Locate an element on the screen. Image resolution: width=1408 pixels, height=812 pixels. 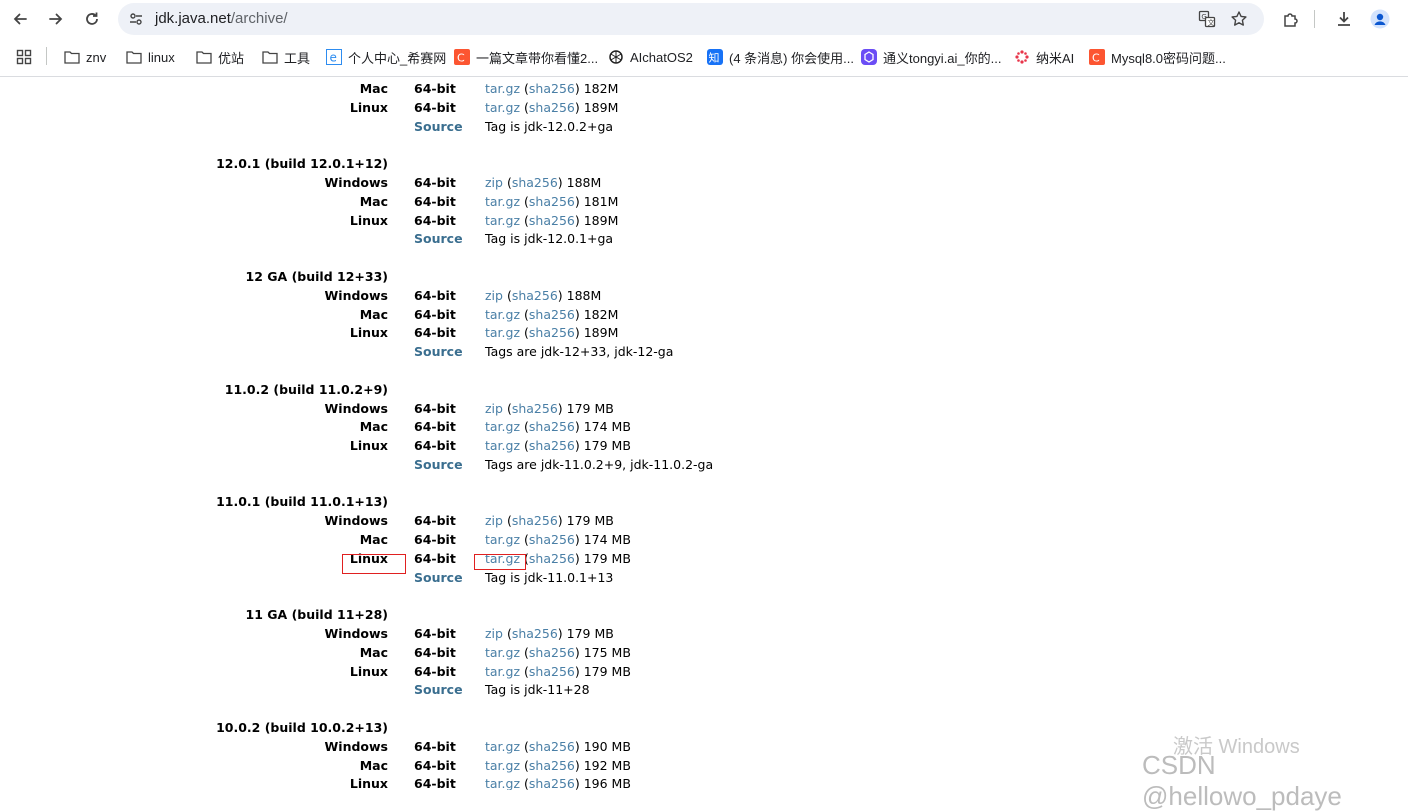
back-button is located at coordinates (20, 19).